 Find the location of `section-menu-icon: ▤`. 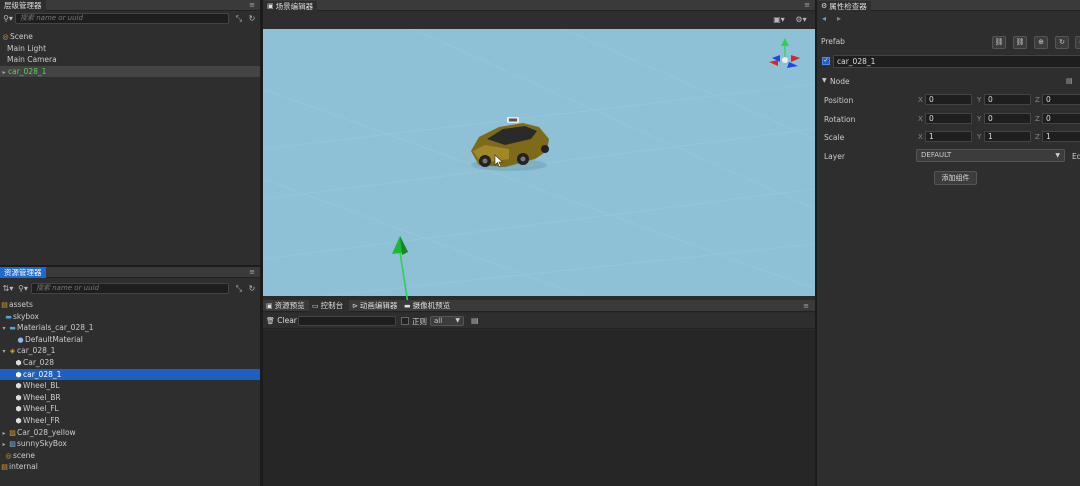

section-menu-icon: ▤ is located at coordinates (1069, 81).